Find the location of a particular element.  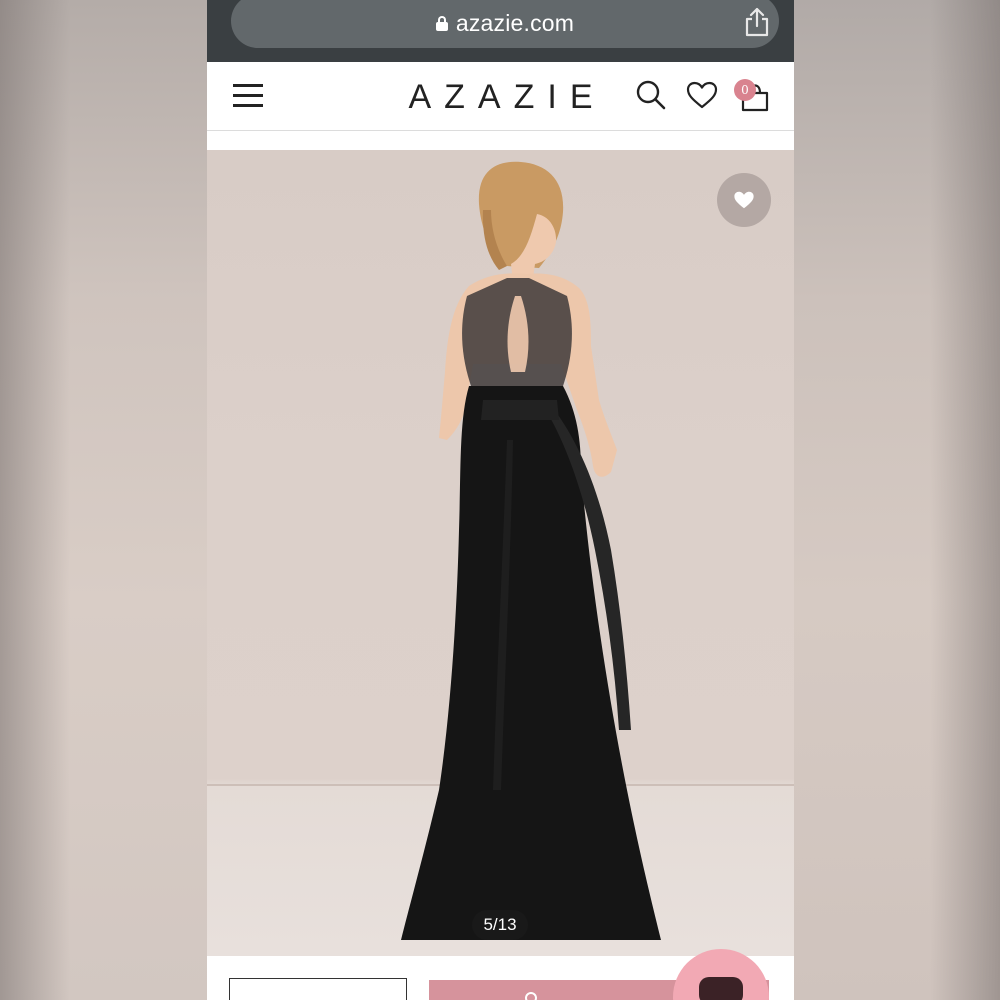

header-spacer is located at coordinates (500, 140).